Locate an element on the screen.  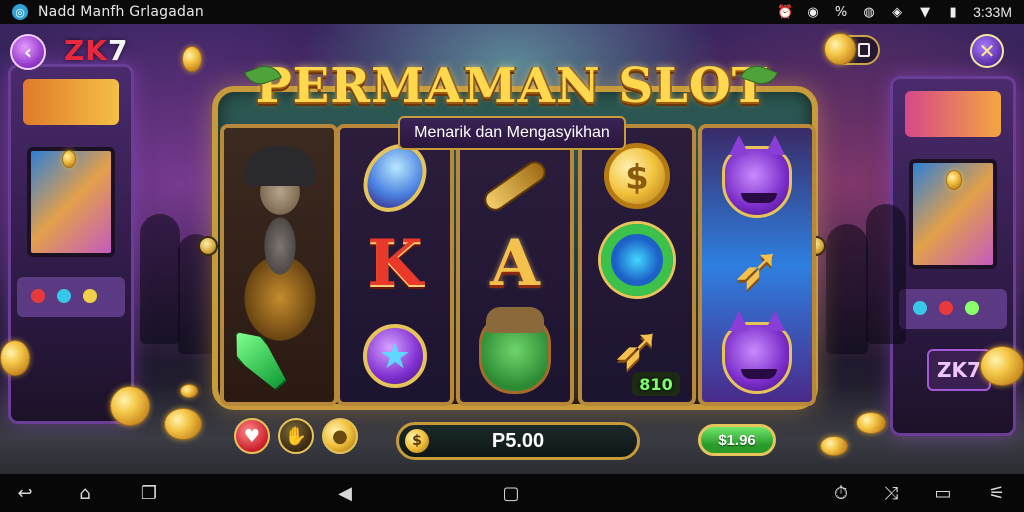
status-icons: ⏰ ◉ % ◍ ◈ ▼ ▮ 3:33M is located at coordinates (894, 12).